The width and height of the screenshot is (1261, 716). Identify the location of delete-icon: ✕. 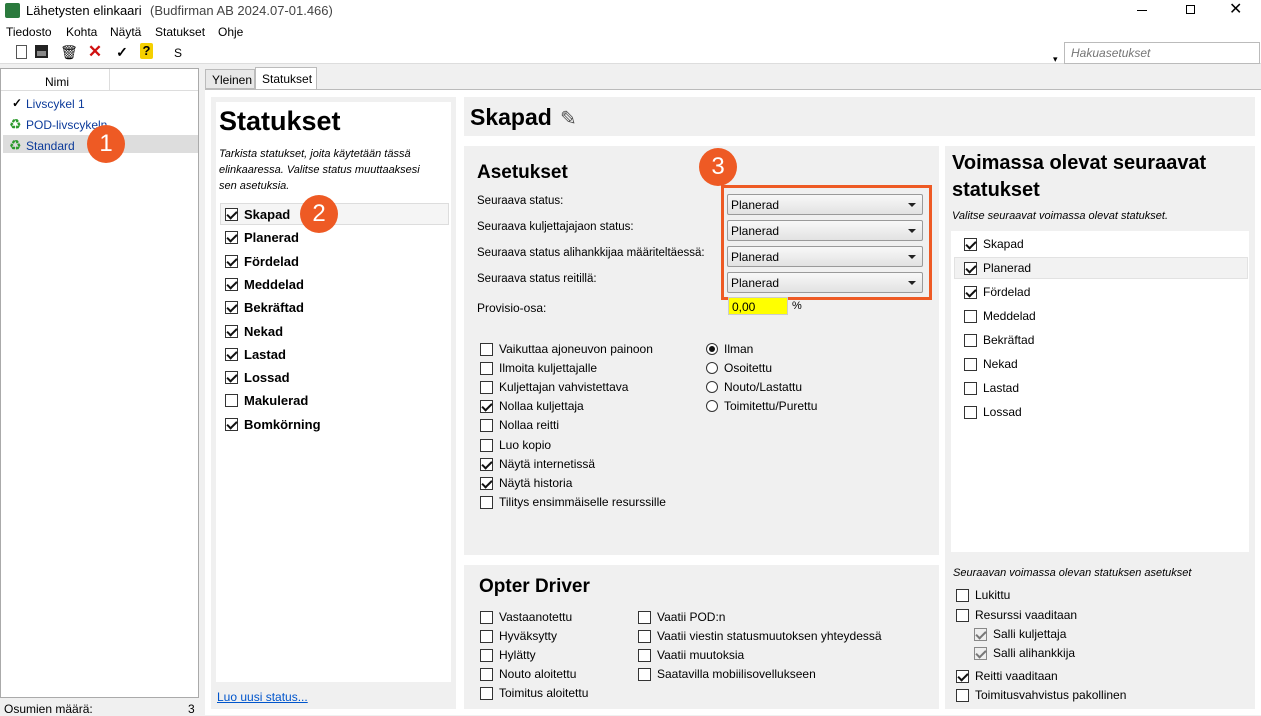
(95, 52).